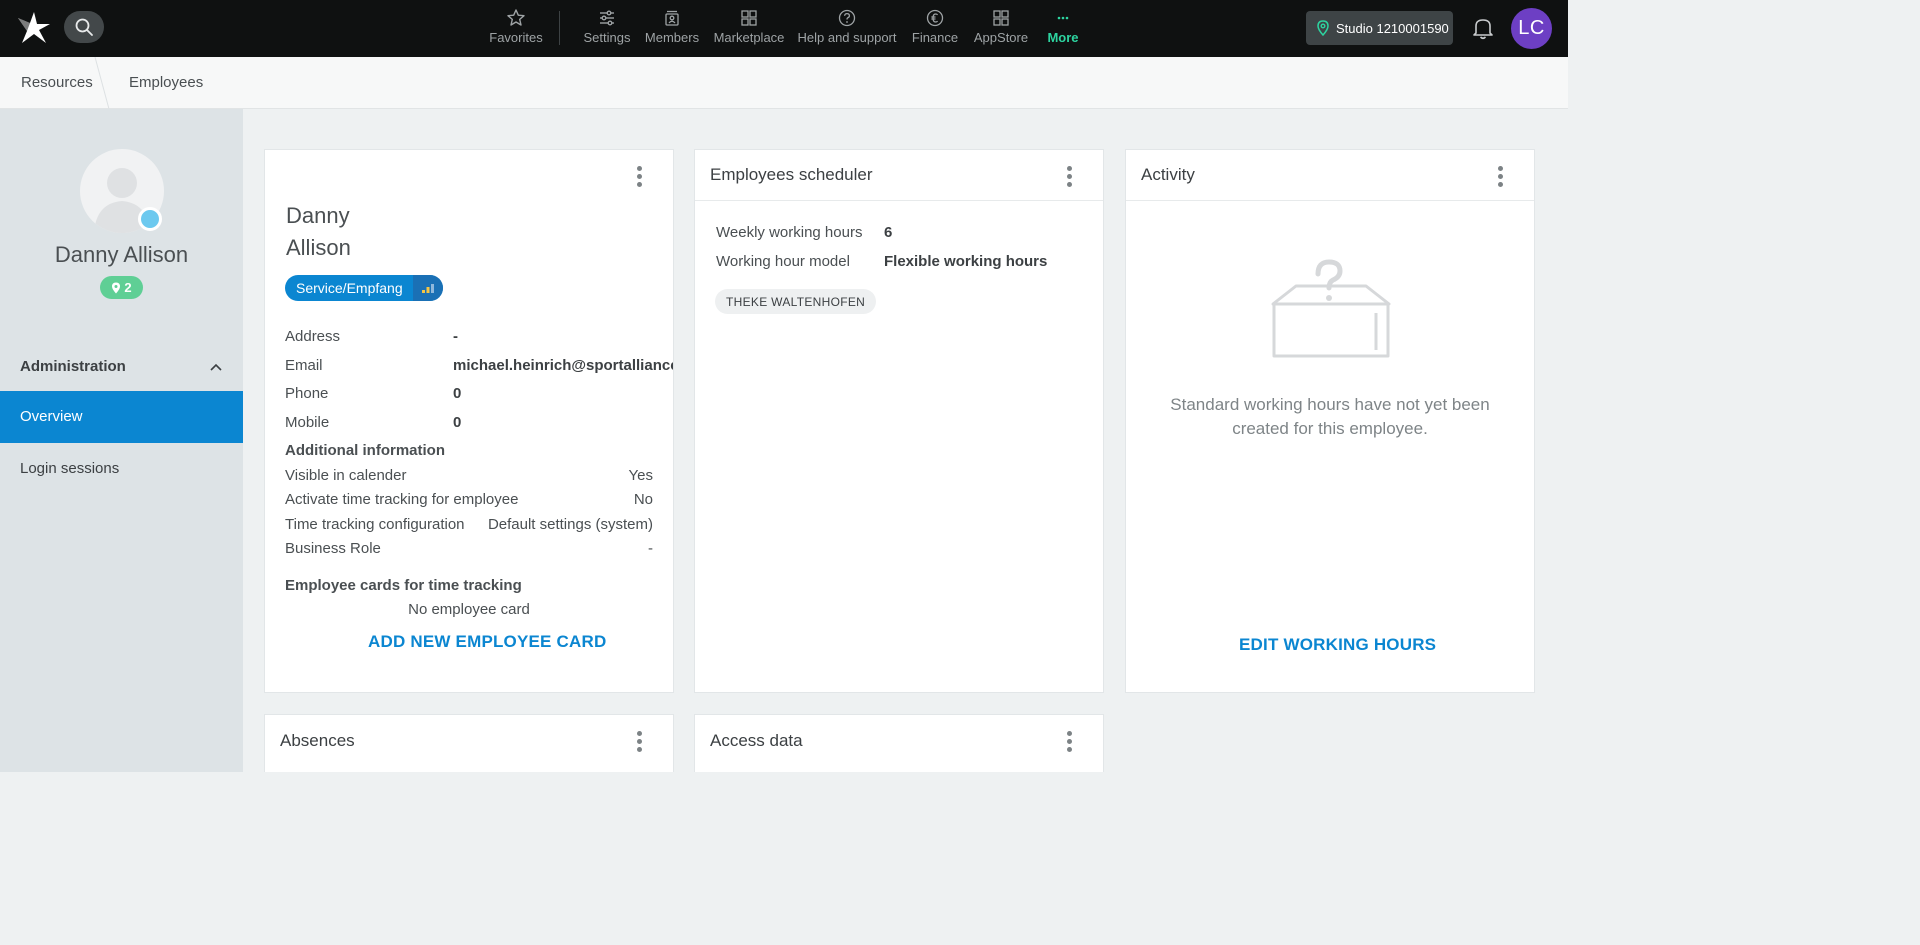  I want to click on online-status-indicator, so click(150, 219).